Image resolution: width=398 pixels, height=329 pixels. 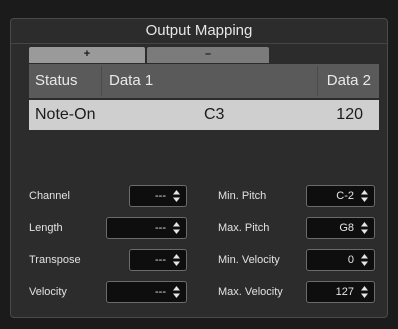 I want to click on channel-value: ---, so click(x=160, y=196).